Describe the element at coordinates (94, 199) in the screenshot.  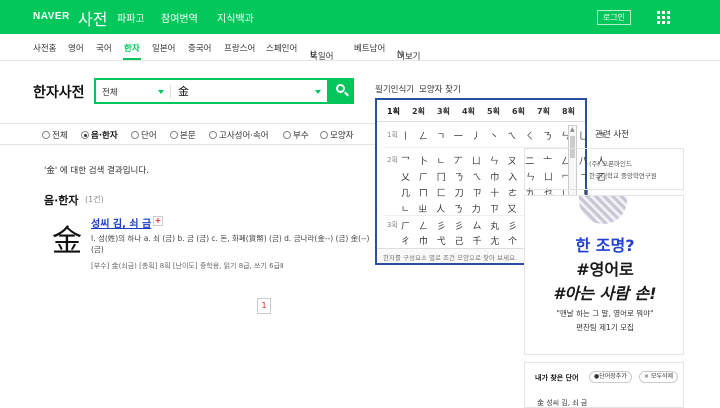
I see `result-count: (1건)` at that location.